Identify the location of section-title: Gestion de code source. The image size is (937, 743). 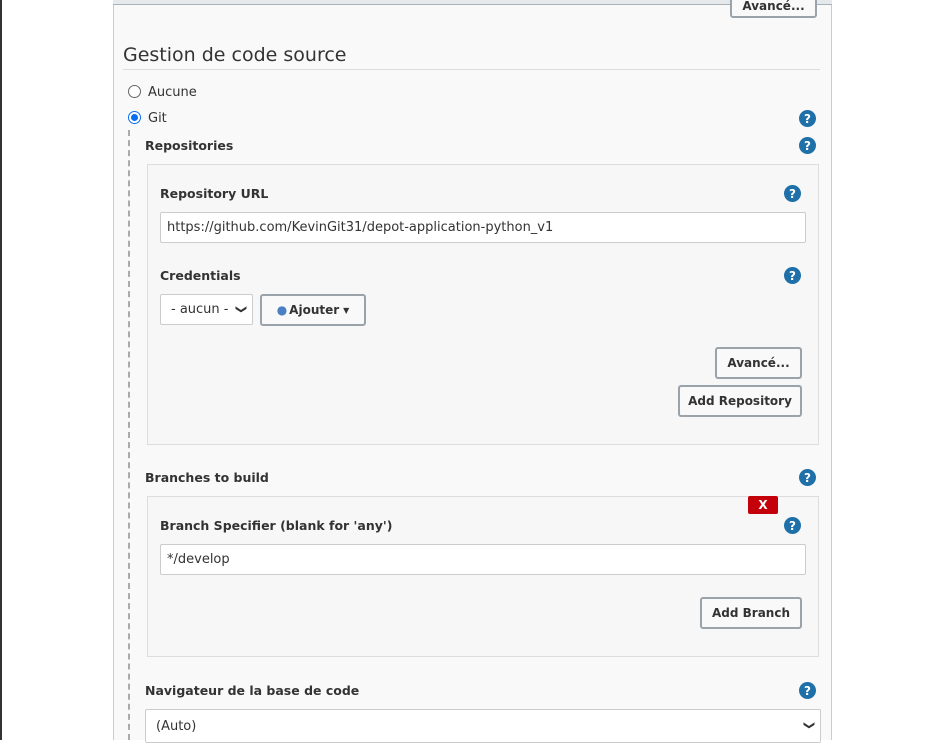
(235, 55).